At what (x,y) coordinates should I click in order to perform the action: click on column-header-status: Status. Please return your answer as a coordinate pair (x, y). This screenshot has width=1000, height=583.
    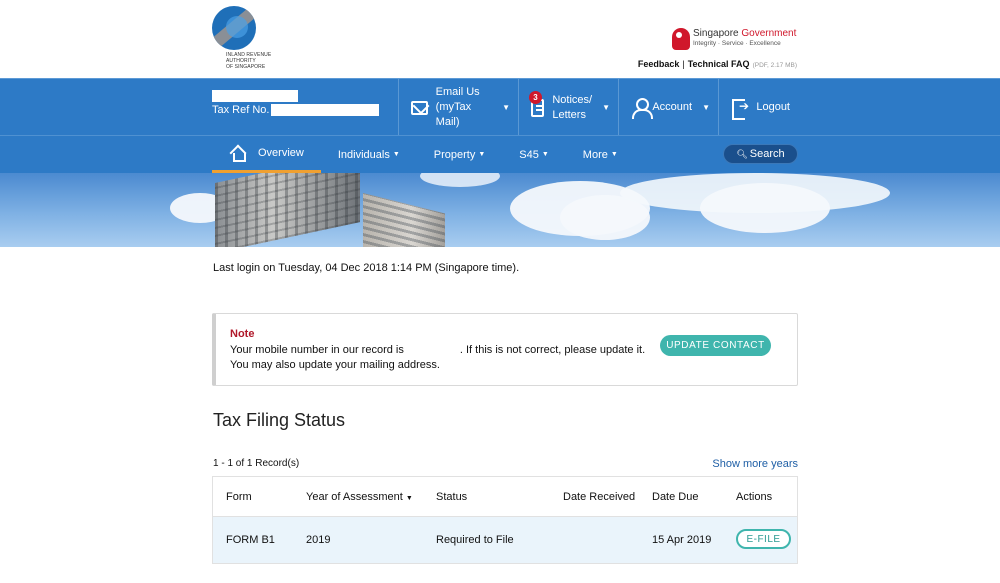
    Looking at the image, I should click on (452, 497).